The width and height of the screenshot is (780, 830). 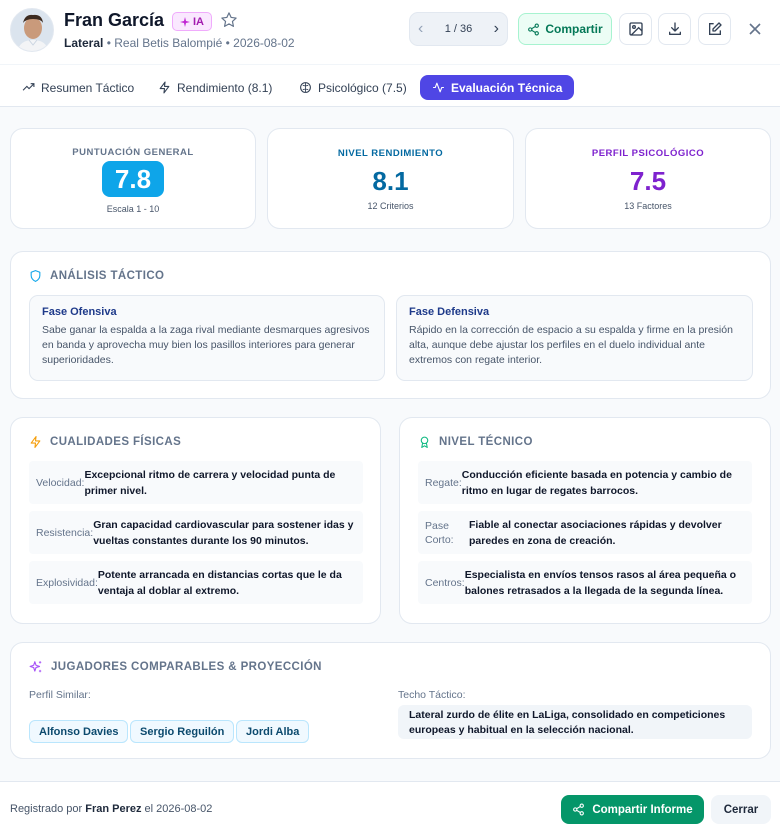 What do you see at coordinates (107, 276) in the screenshot?
I see `section-title-text: ANÁLISIS TÁCTICO` at bounding box center [107, 276].